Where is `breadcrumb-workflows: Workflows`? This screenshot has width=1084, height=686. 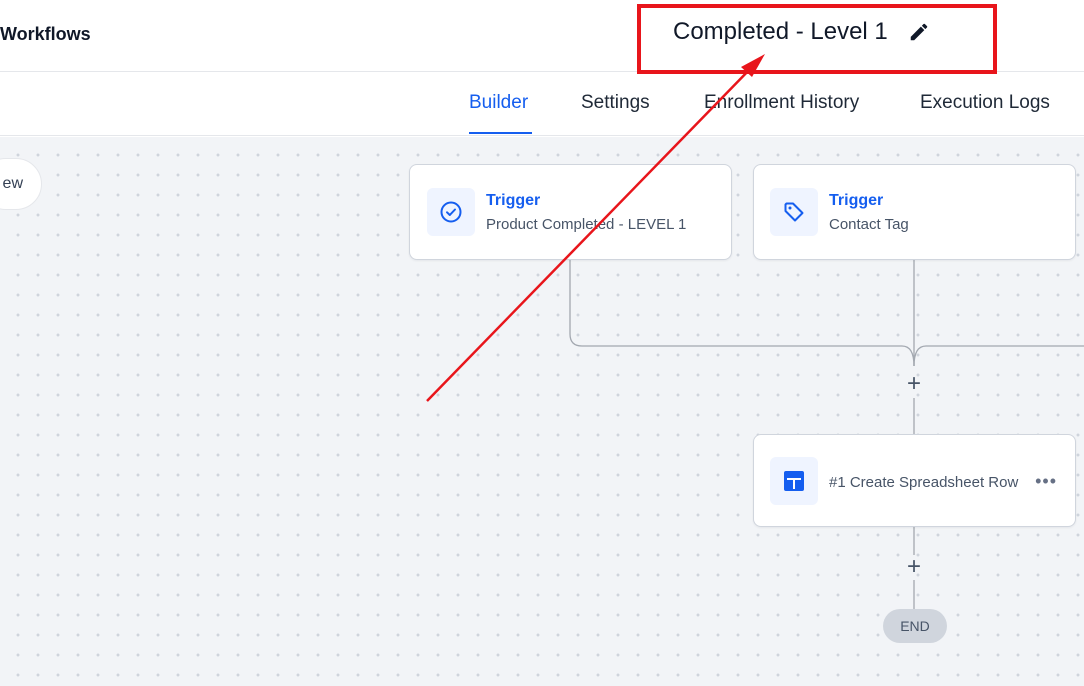
breadcrumb-workflows: Workflows is located at coordinates (45, 34).